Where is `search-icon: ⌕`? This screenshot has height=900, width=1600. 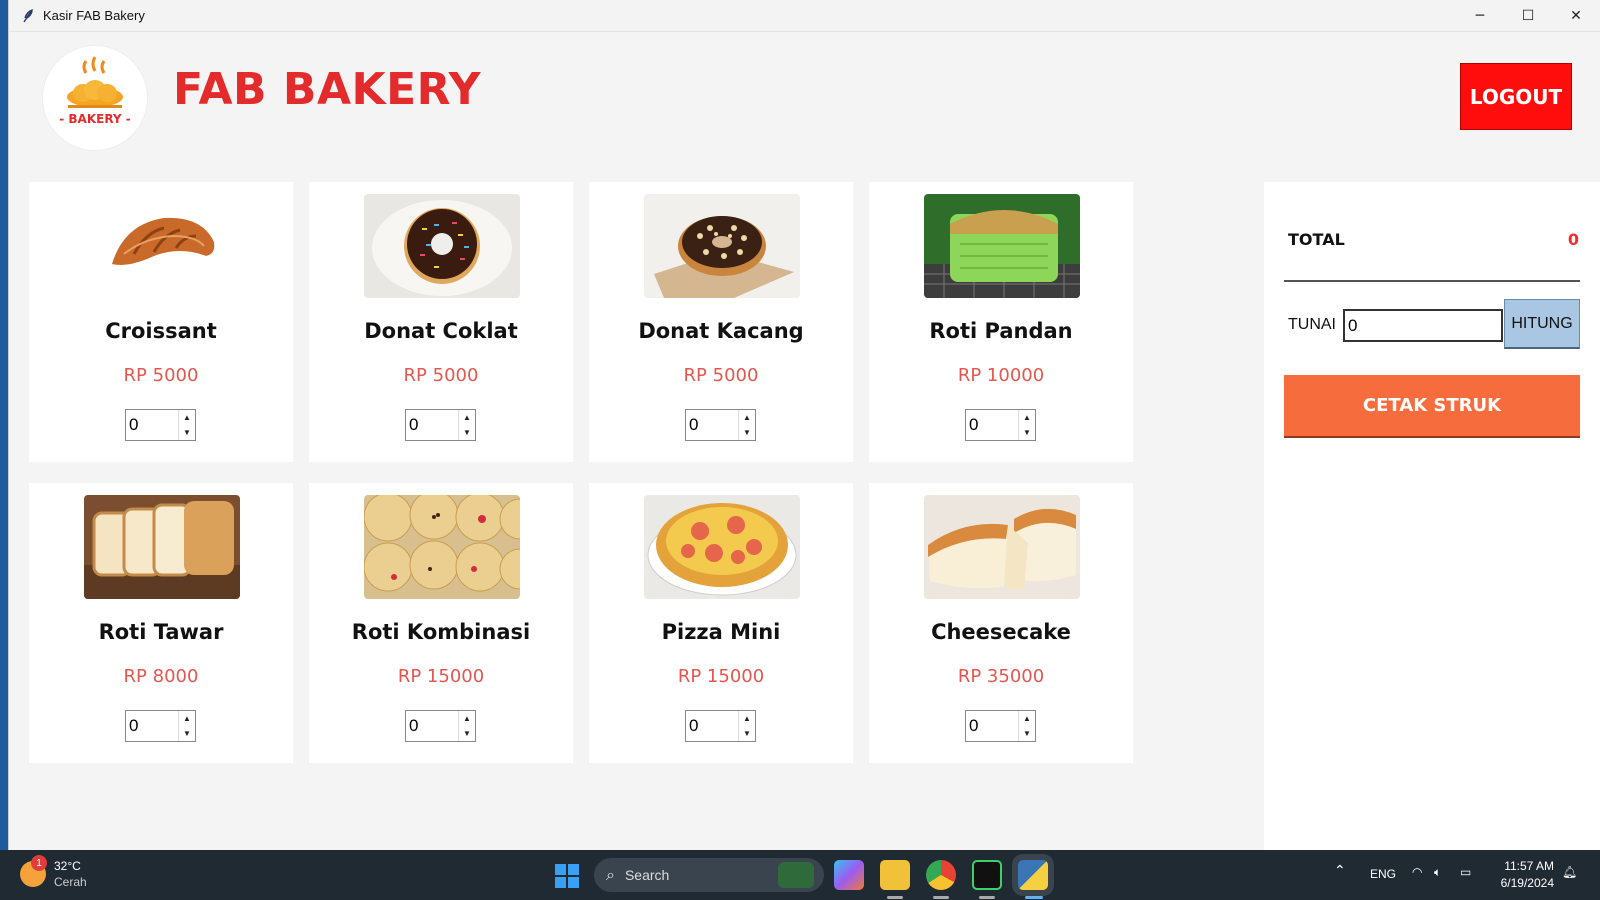 search-icon: ⌕ is located at coordinates (610, 874).